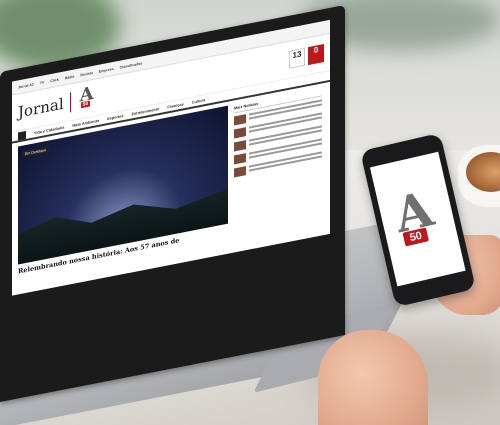  Describe the element at coordinates (22, 135) in the screenshot. I see `menu-icon: ≡` at that location.